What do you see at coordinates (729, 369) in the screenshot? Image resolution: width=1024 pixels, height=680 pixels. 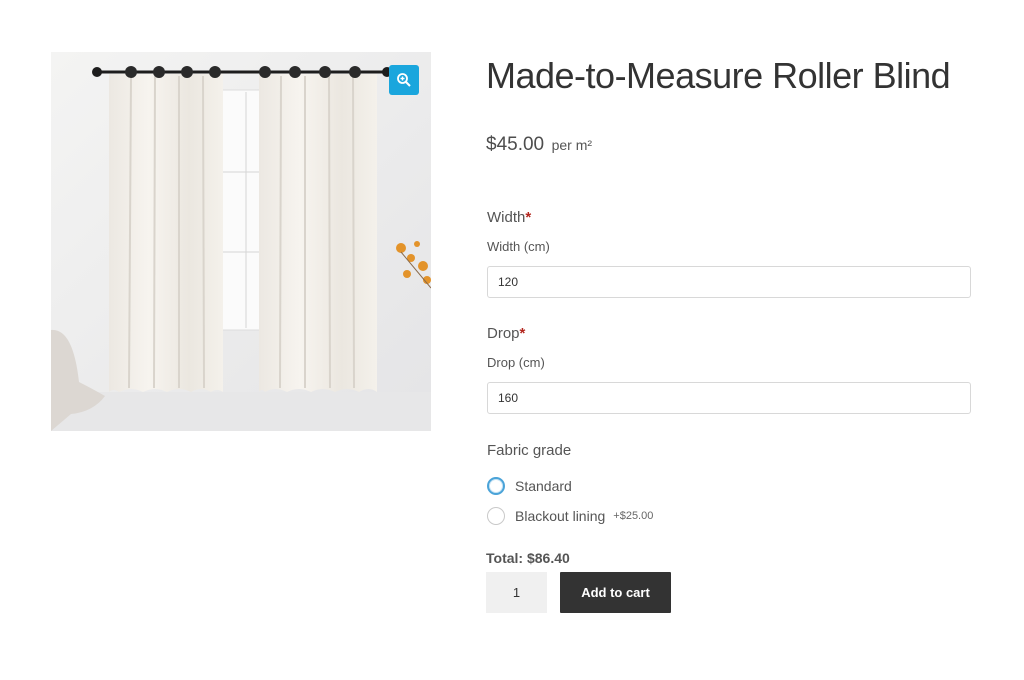 I see `drop-field-group: Drop* Drop (cm)` at bounding box center [729, 369].